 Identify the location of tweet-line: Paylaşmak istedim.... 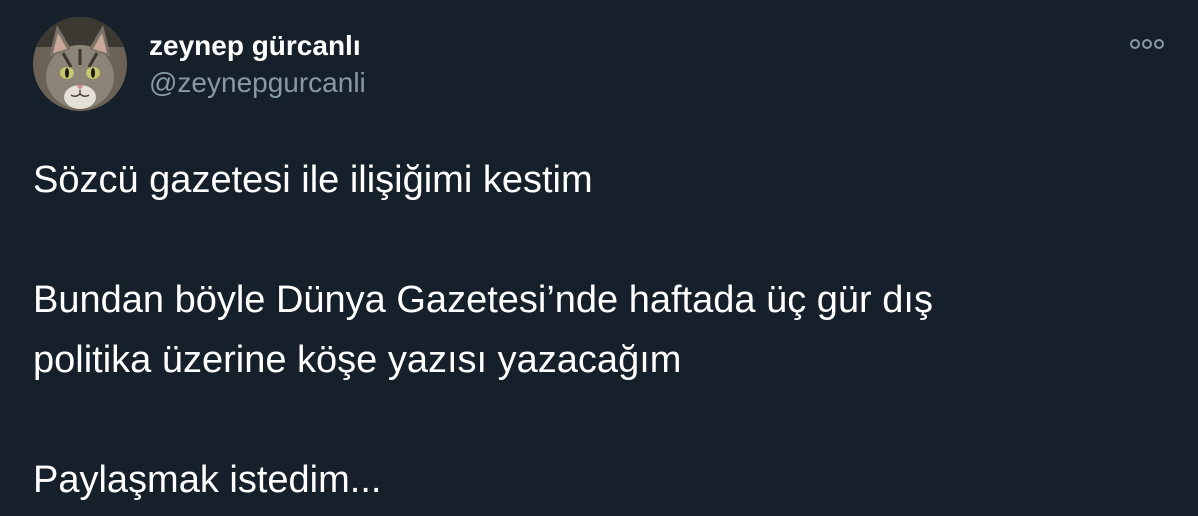
(207, 480).